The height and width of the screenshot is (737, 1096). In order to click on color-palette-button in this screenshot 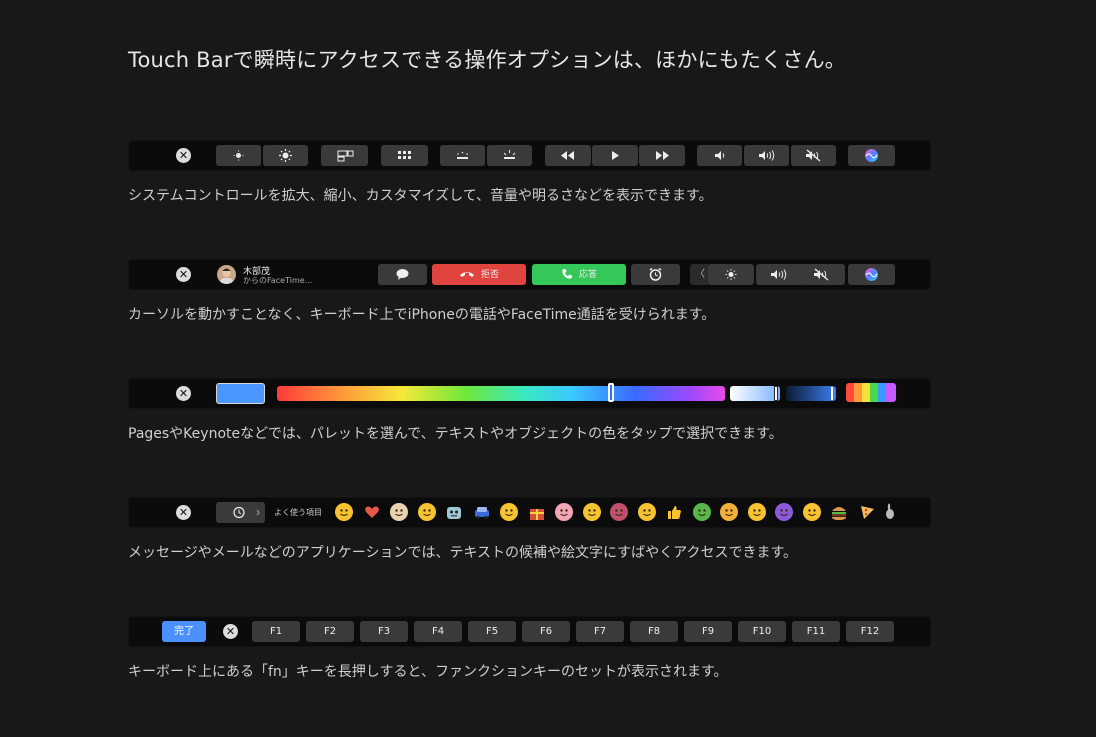, I will do `click(871, 392)`.